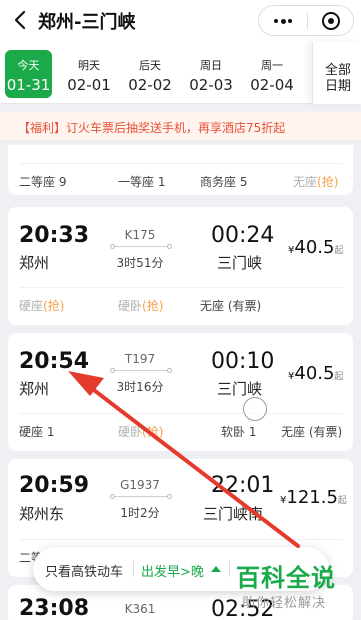 The width and height of the screenshot is (361, 620). Describe the element at coordinates (89, 85) in the screenshot. I see `date-value: 02-01` at that location.